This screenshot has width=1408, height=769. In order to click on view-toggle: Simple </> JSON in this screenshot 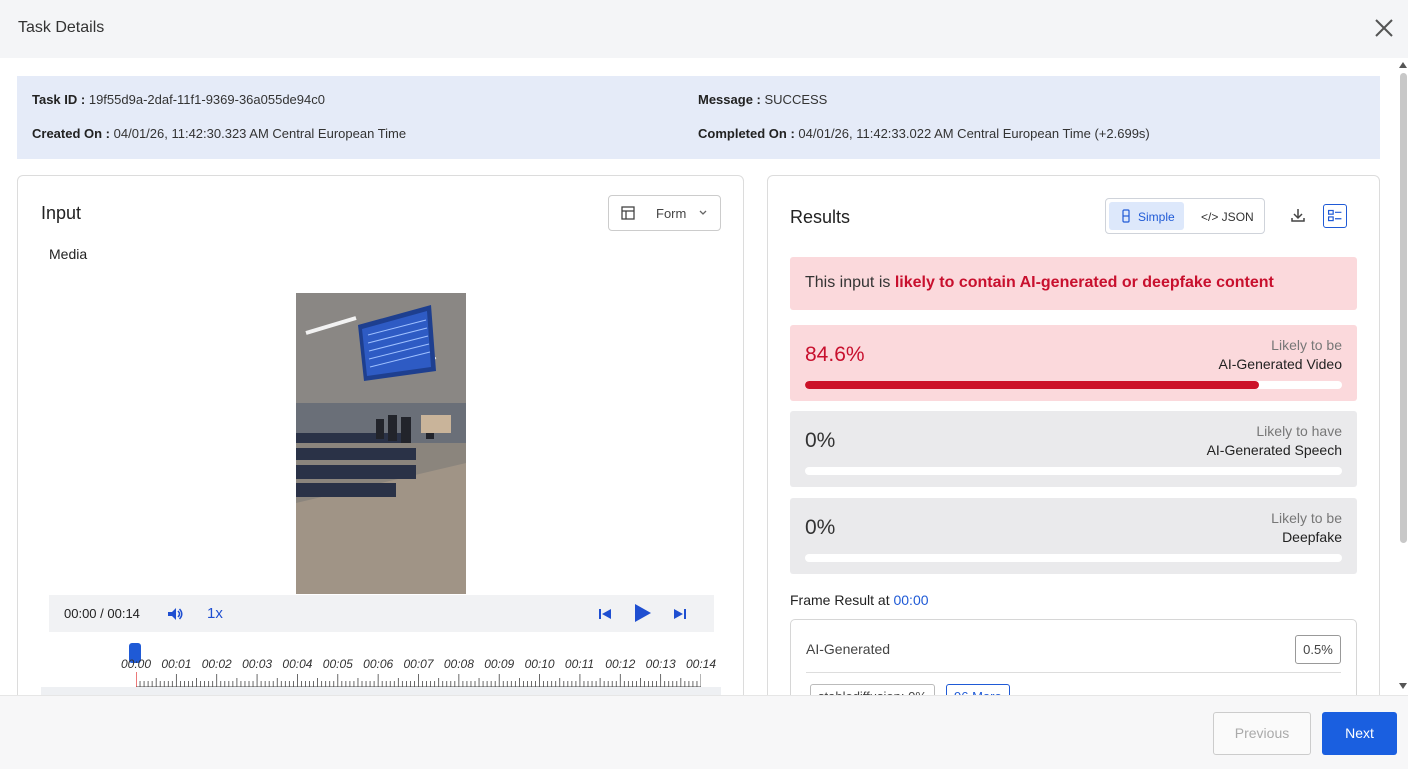, I will do `click(1185, 216)`.